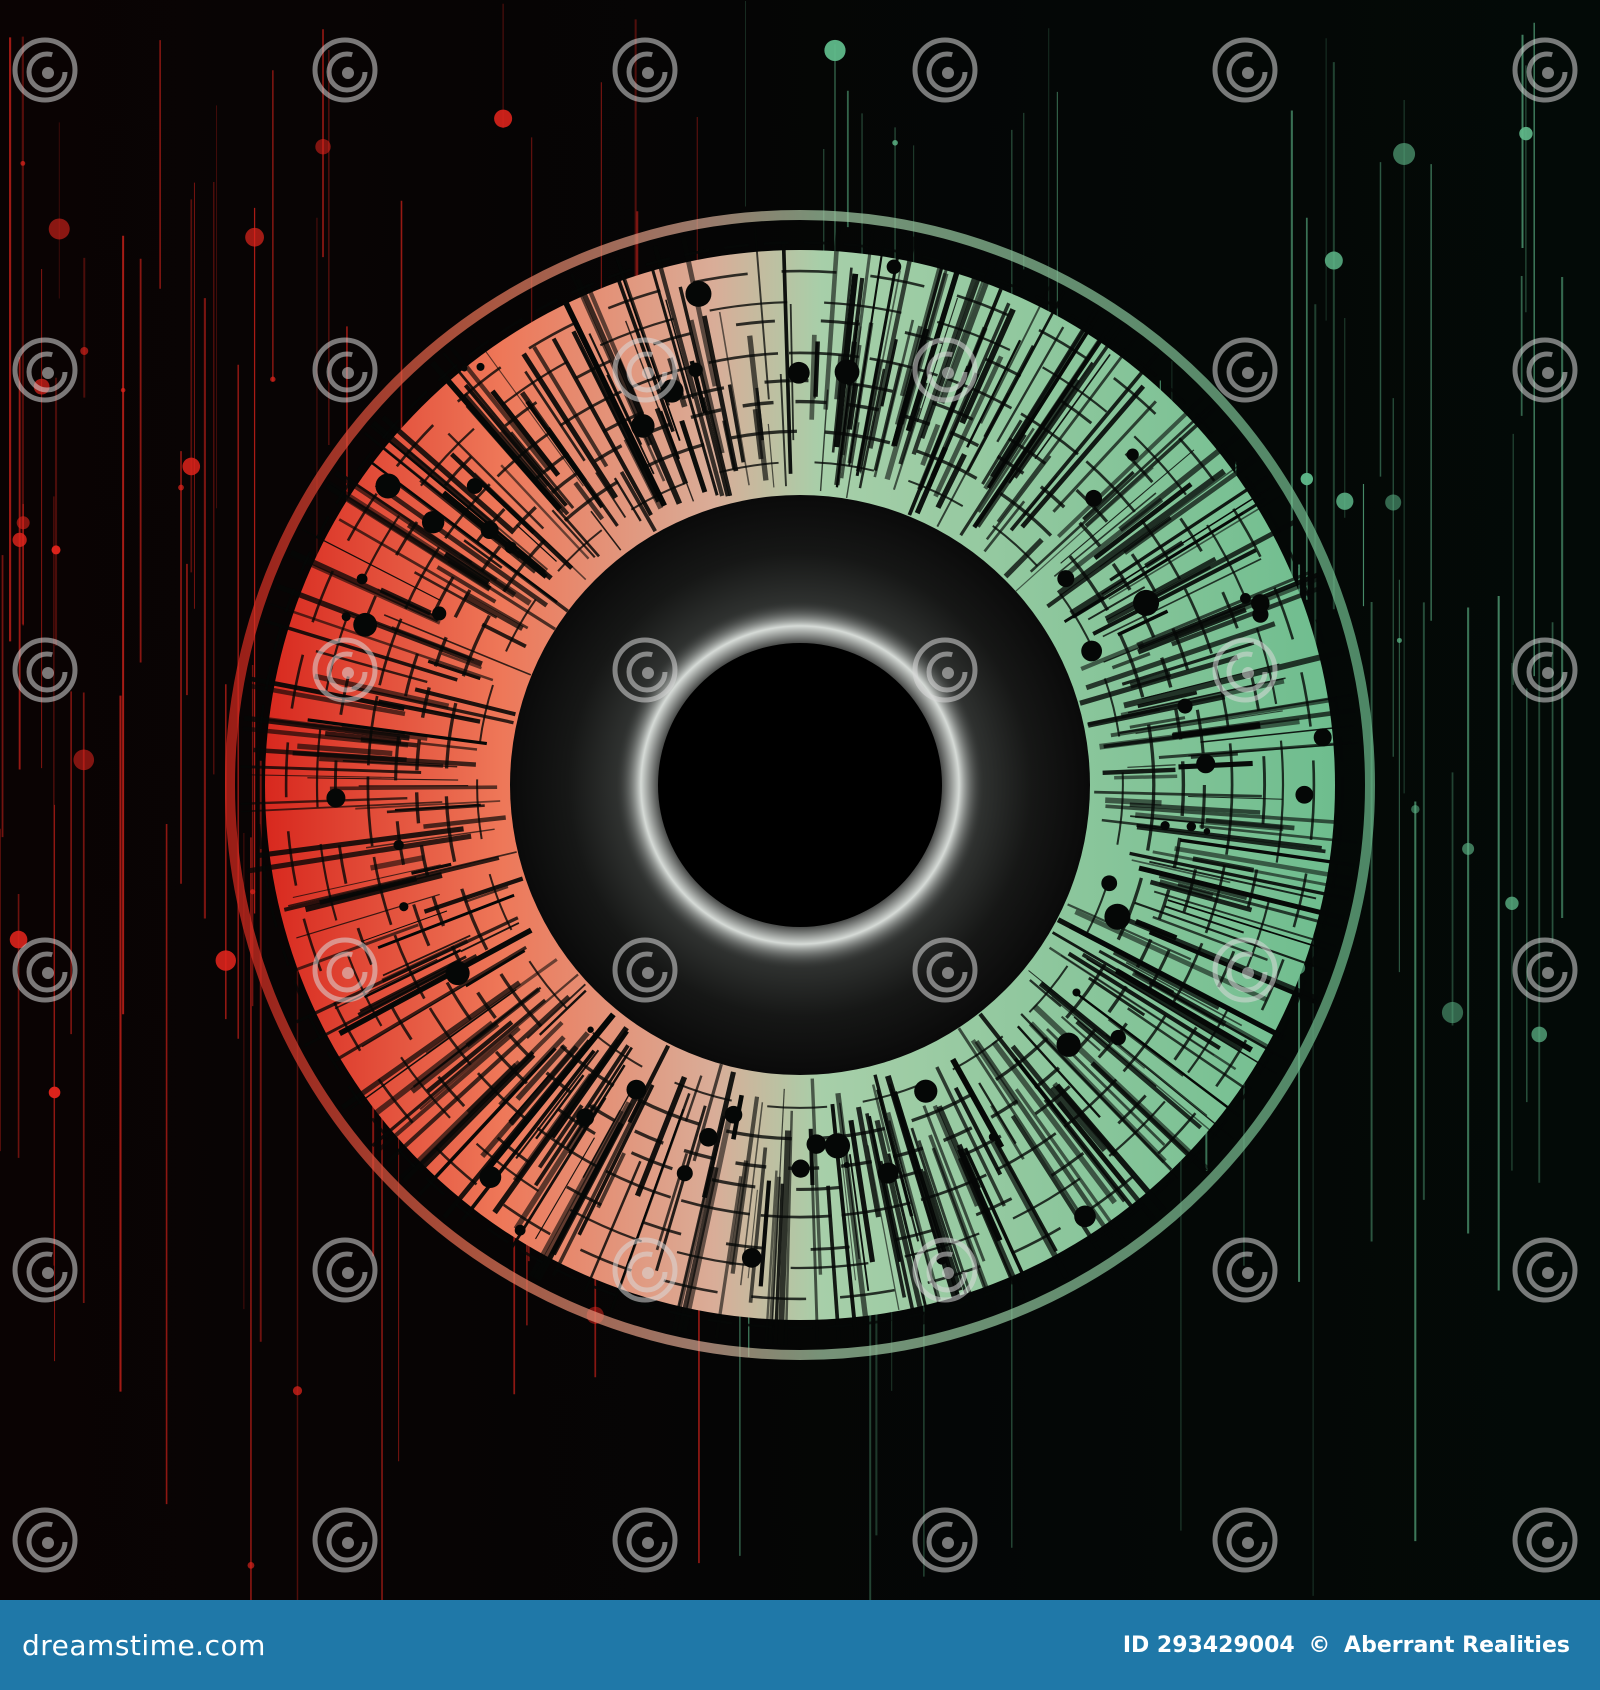 The image size is (1600, 1690). Describe the element at coordinates (1208, 1645) in the screenshot. I see `image-id-text: ID 293429004` at that location.